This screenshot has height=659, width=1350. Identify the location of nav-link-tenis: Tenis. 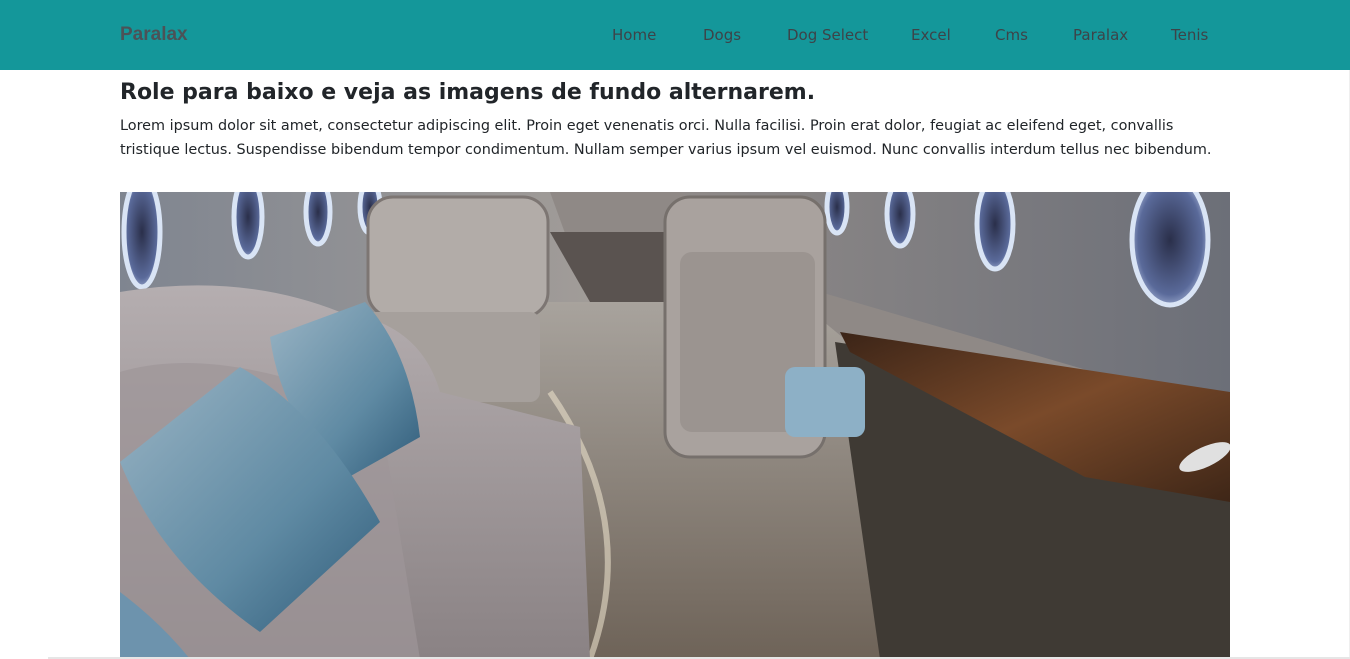
(1189, 35).